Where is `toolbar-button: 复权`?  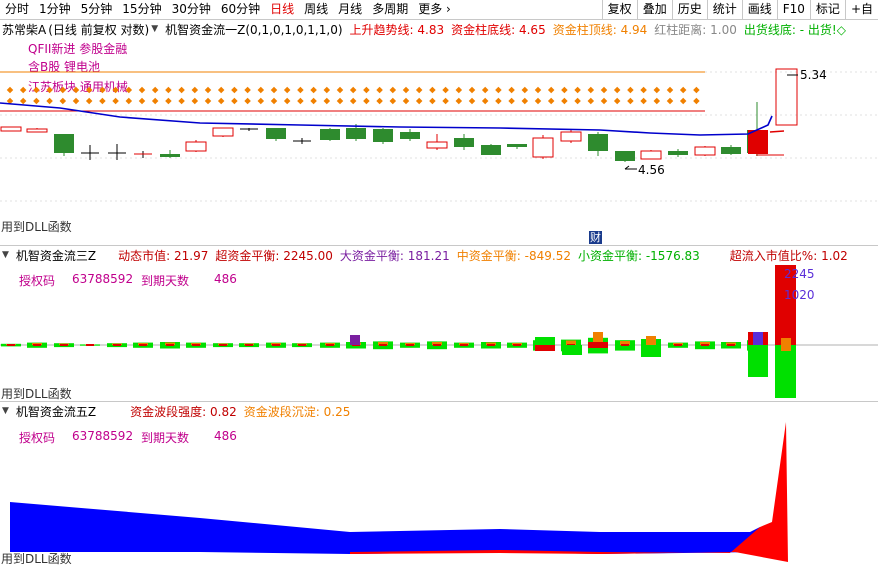 toolbar-button: 复权 is located at coordinates (619, 9).